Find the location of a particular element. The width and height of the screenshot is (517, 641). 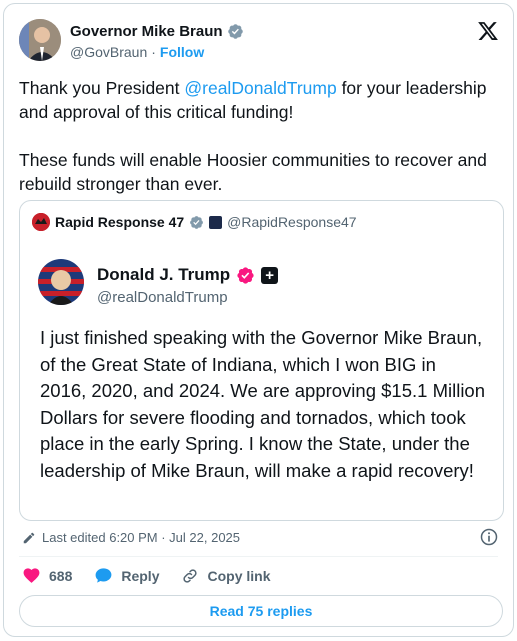

like-button: 688 is located at coordinates (47, 575).